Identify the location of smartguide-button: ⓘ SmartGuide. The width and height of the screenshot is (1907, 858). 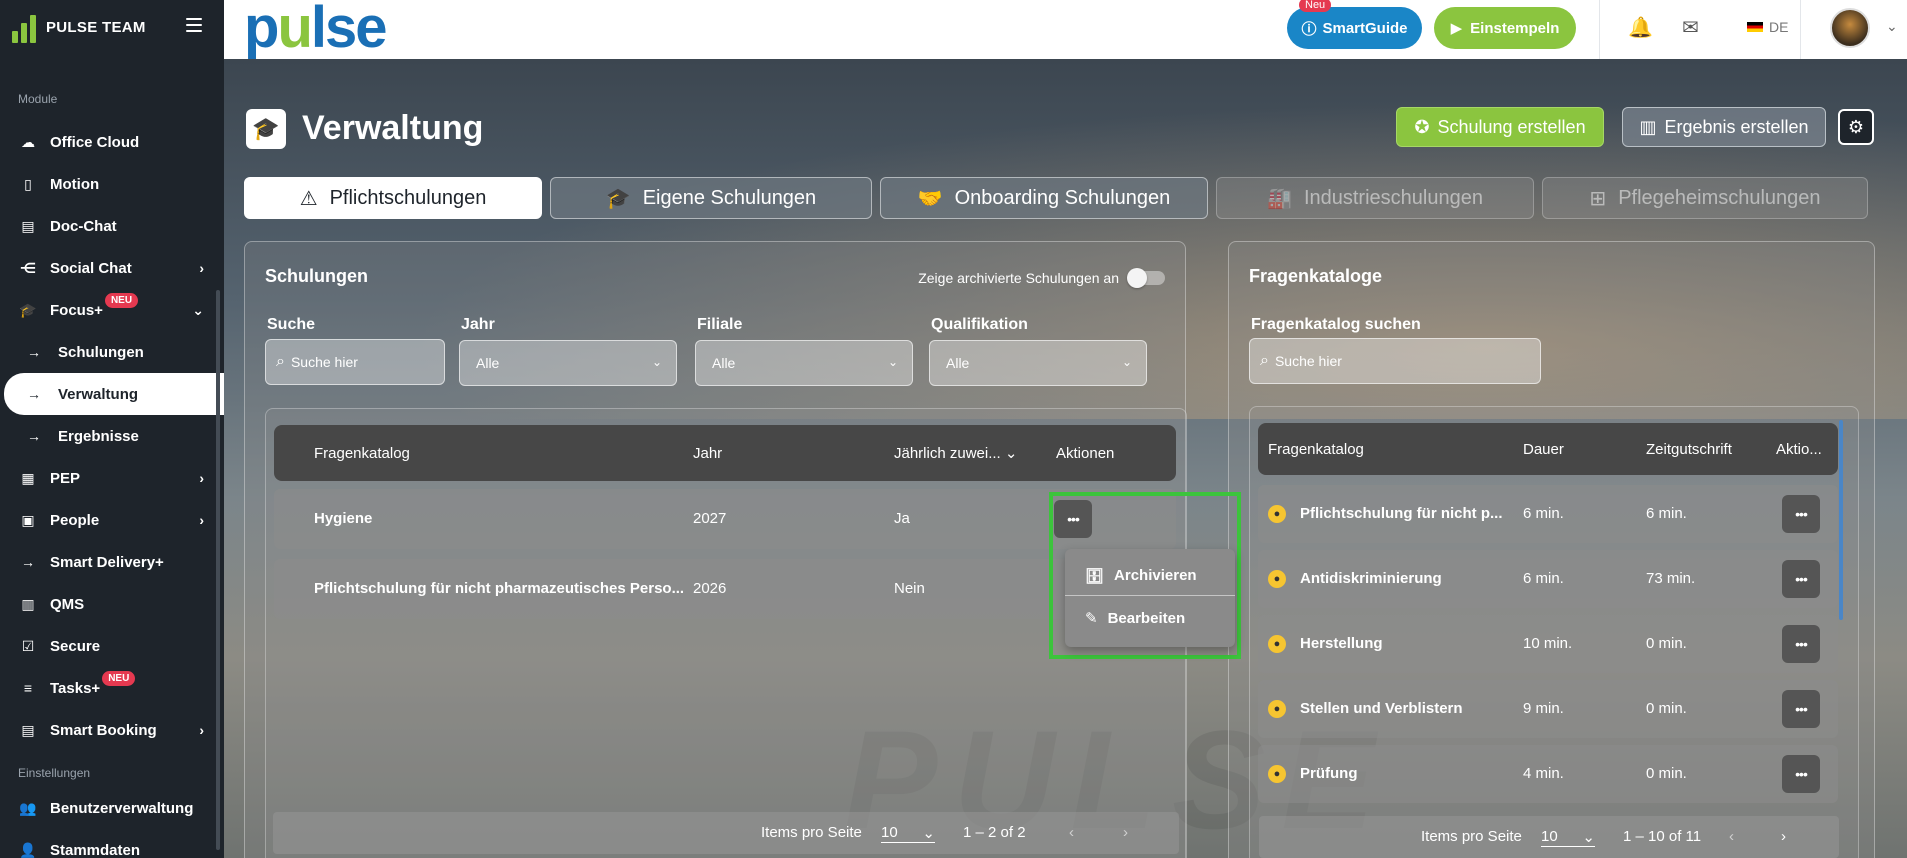
(1354, 28).